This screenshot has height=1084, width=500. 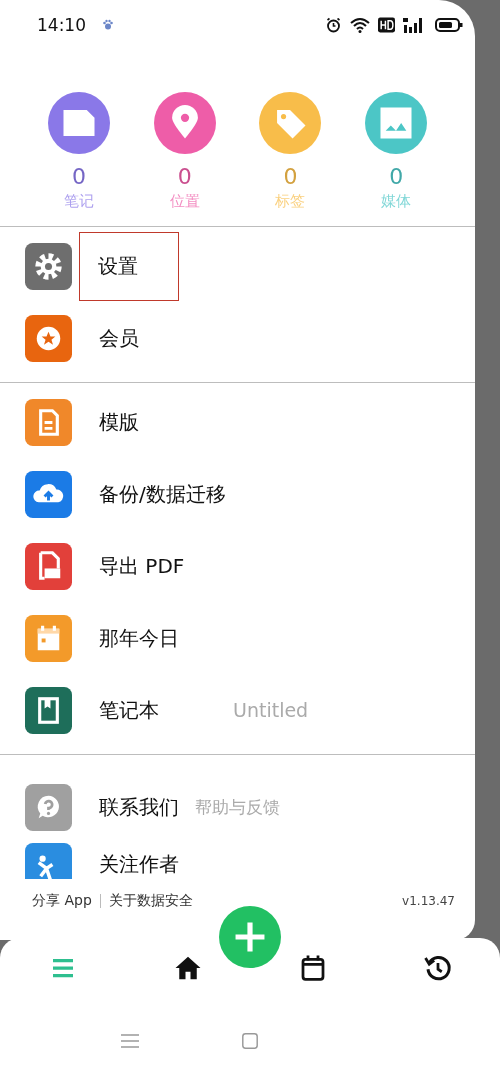 I want to click on menu-item: 导出 PDF, so click(x=142, y=566).